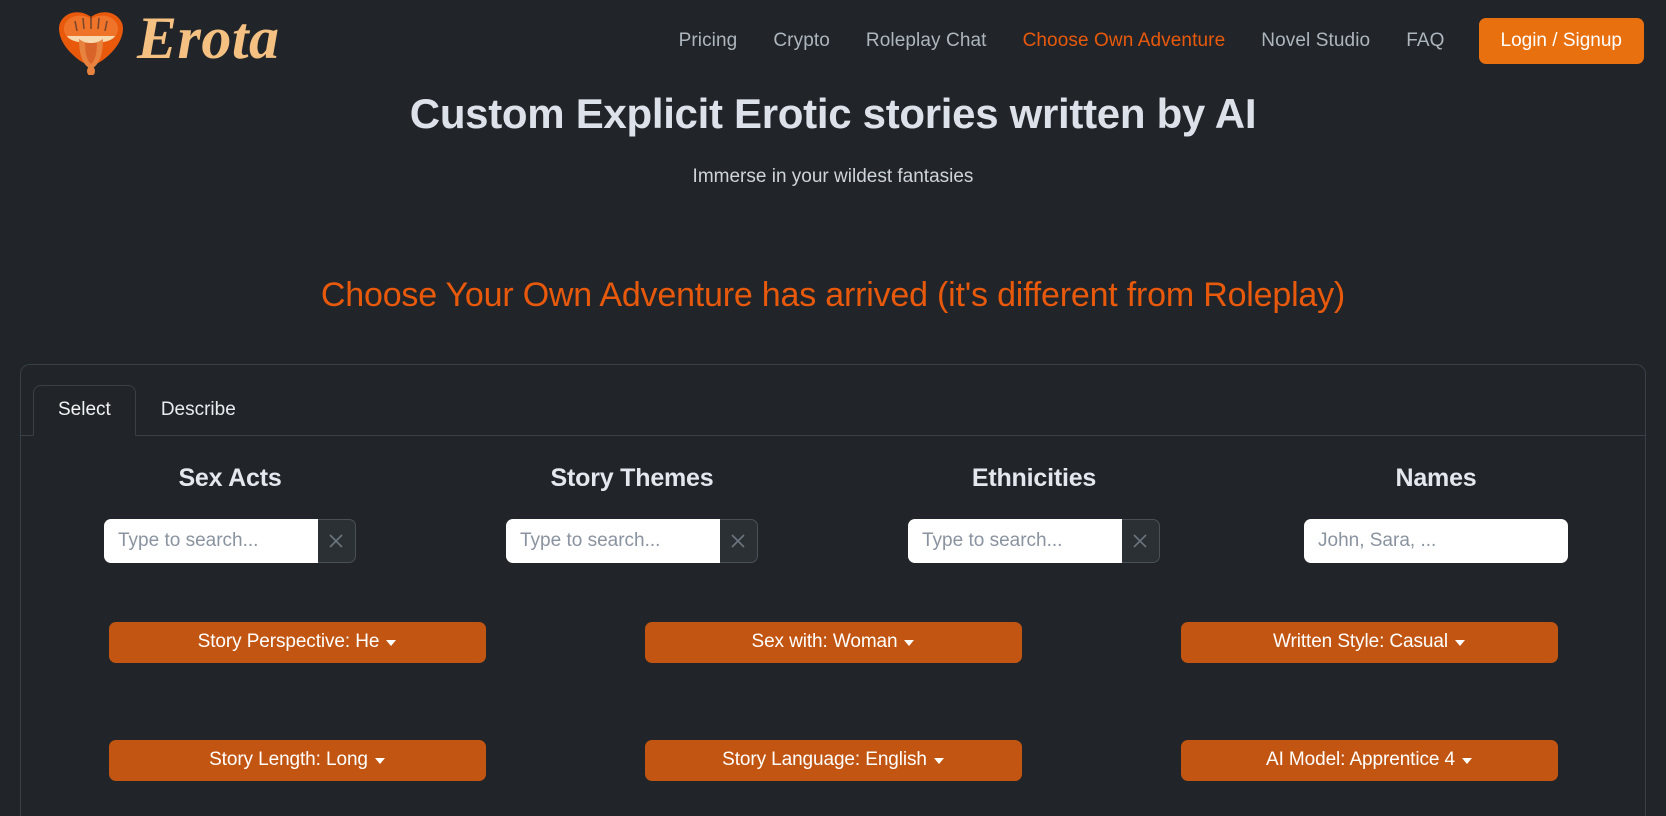 The height and width of the screenshot is (816, 1666). What do you see at coordinates (208, 38) in the screenshot?
I see `brand-name: Erota` at bounding box center [208, 38].